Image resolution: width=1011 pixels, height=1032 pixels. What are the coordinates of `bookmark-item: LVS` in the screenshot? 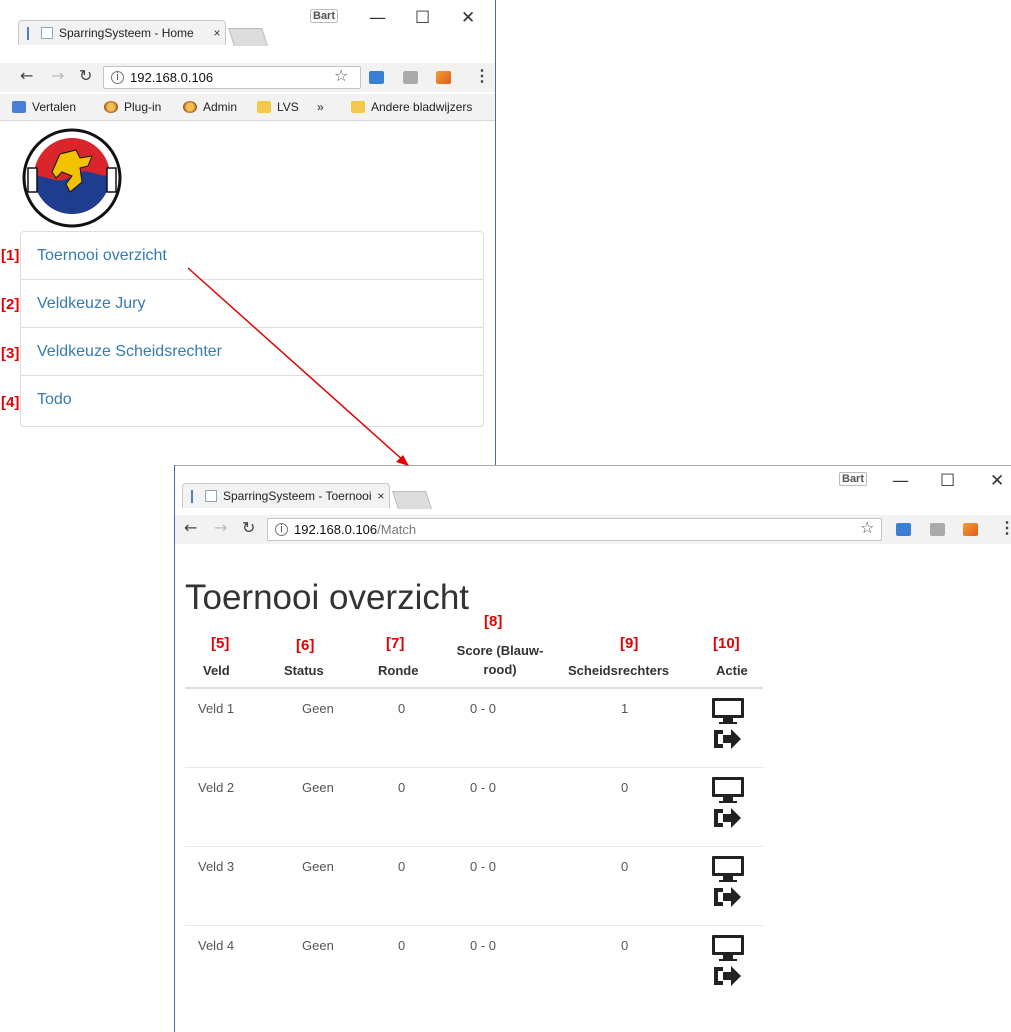 It's located at (278, 107).